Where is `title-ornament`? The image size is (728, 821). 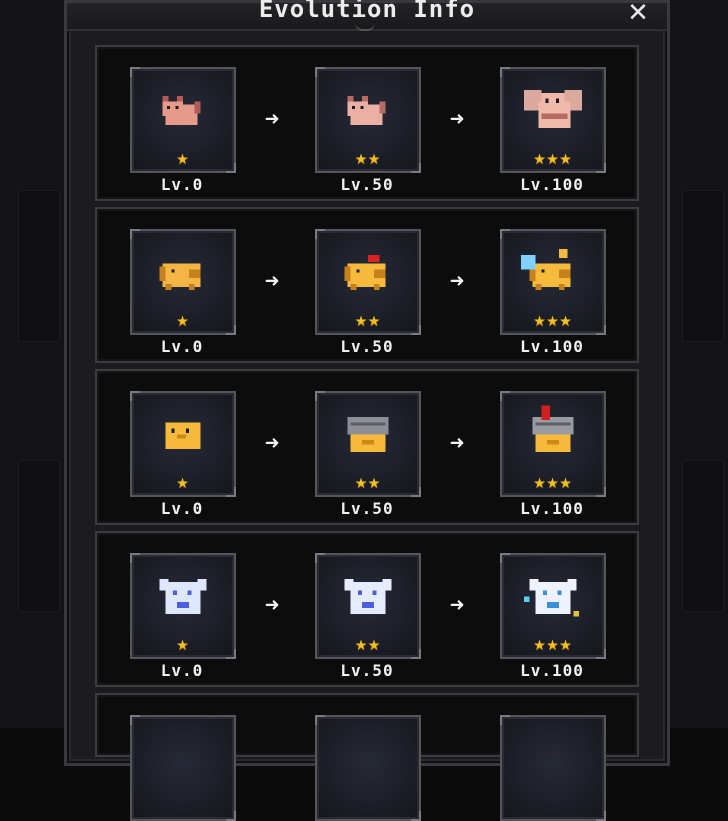 title-ornament is located at coordinates (365, 27).